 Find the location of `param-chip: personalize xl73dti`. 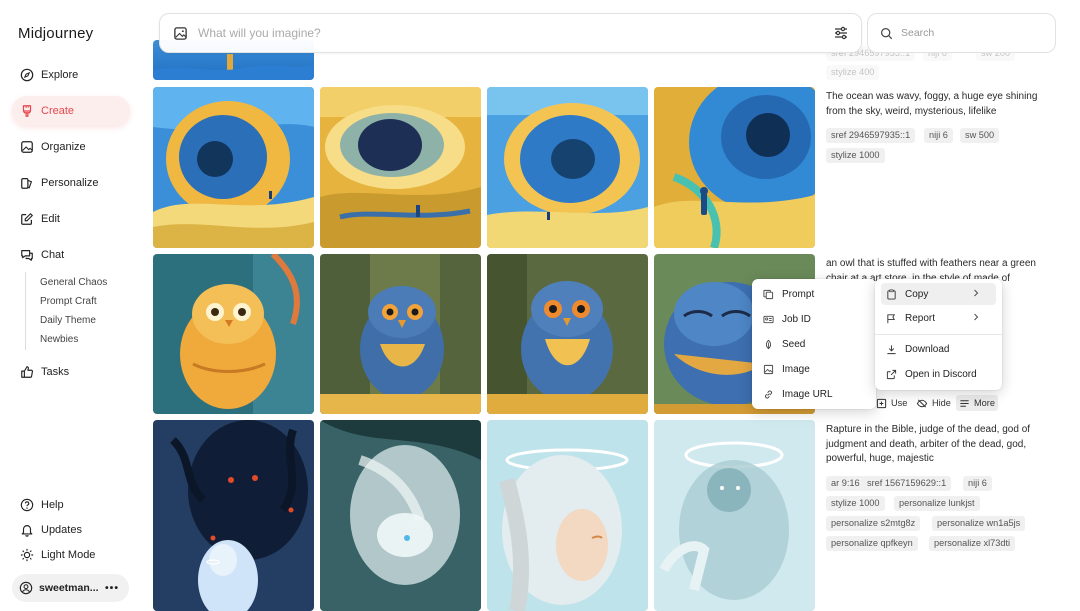

param-chip: personalize xl73dti is located at coordinates (972, 543).